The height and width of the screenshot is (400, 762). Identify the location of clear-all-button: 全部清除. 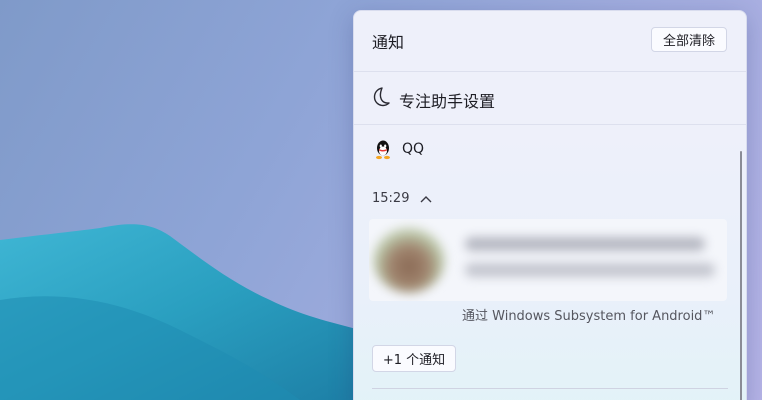
(689, 39).